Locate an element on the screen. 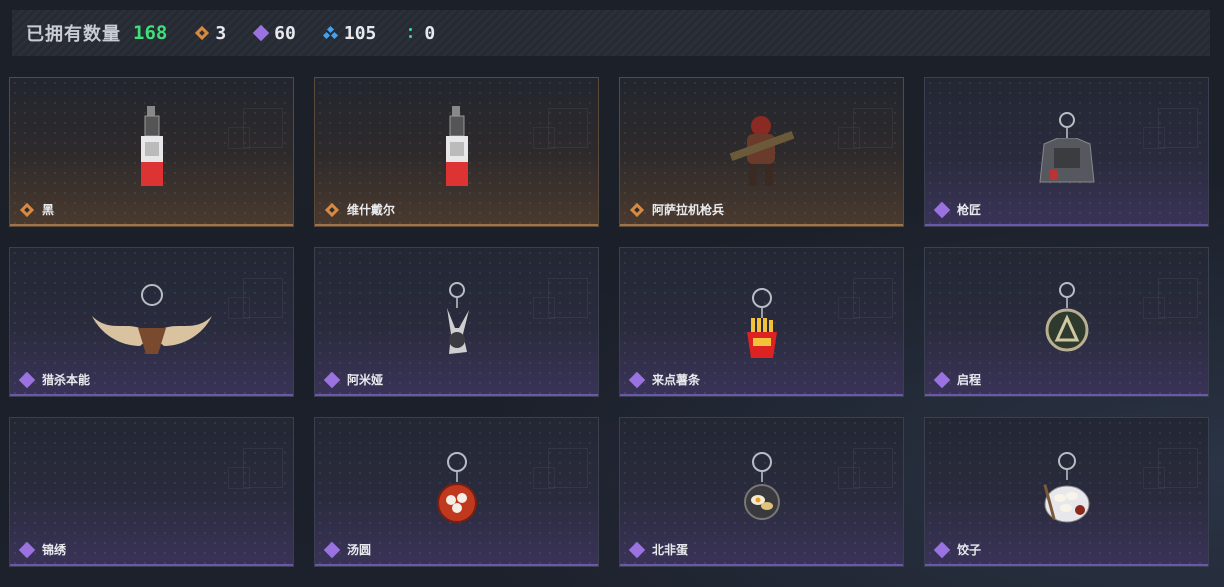 This screenshot has height=587, width=1224. charm-card: 锦绣 is located at coordinates (151, 492).